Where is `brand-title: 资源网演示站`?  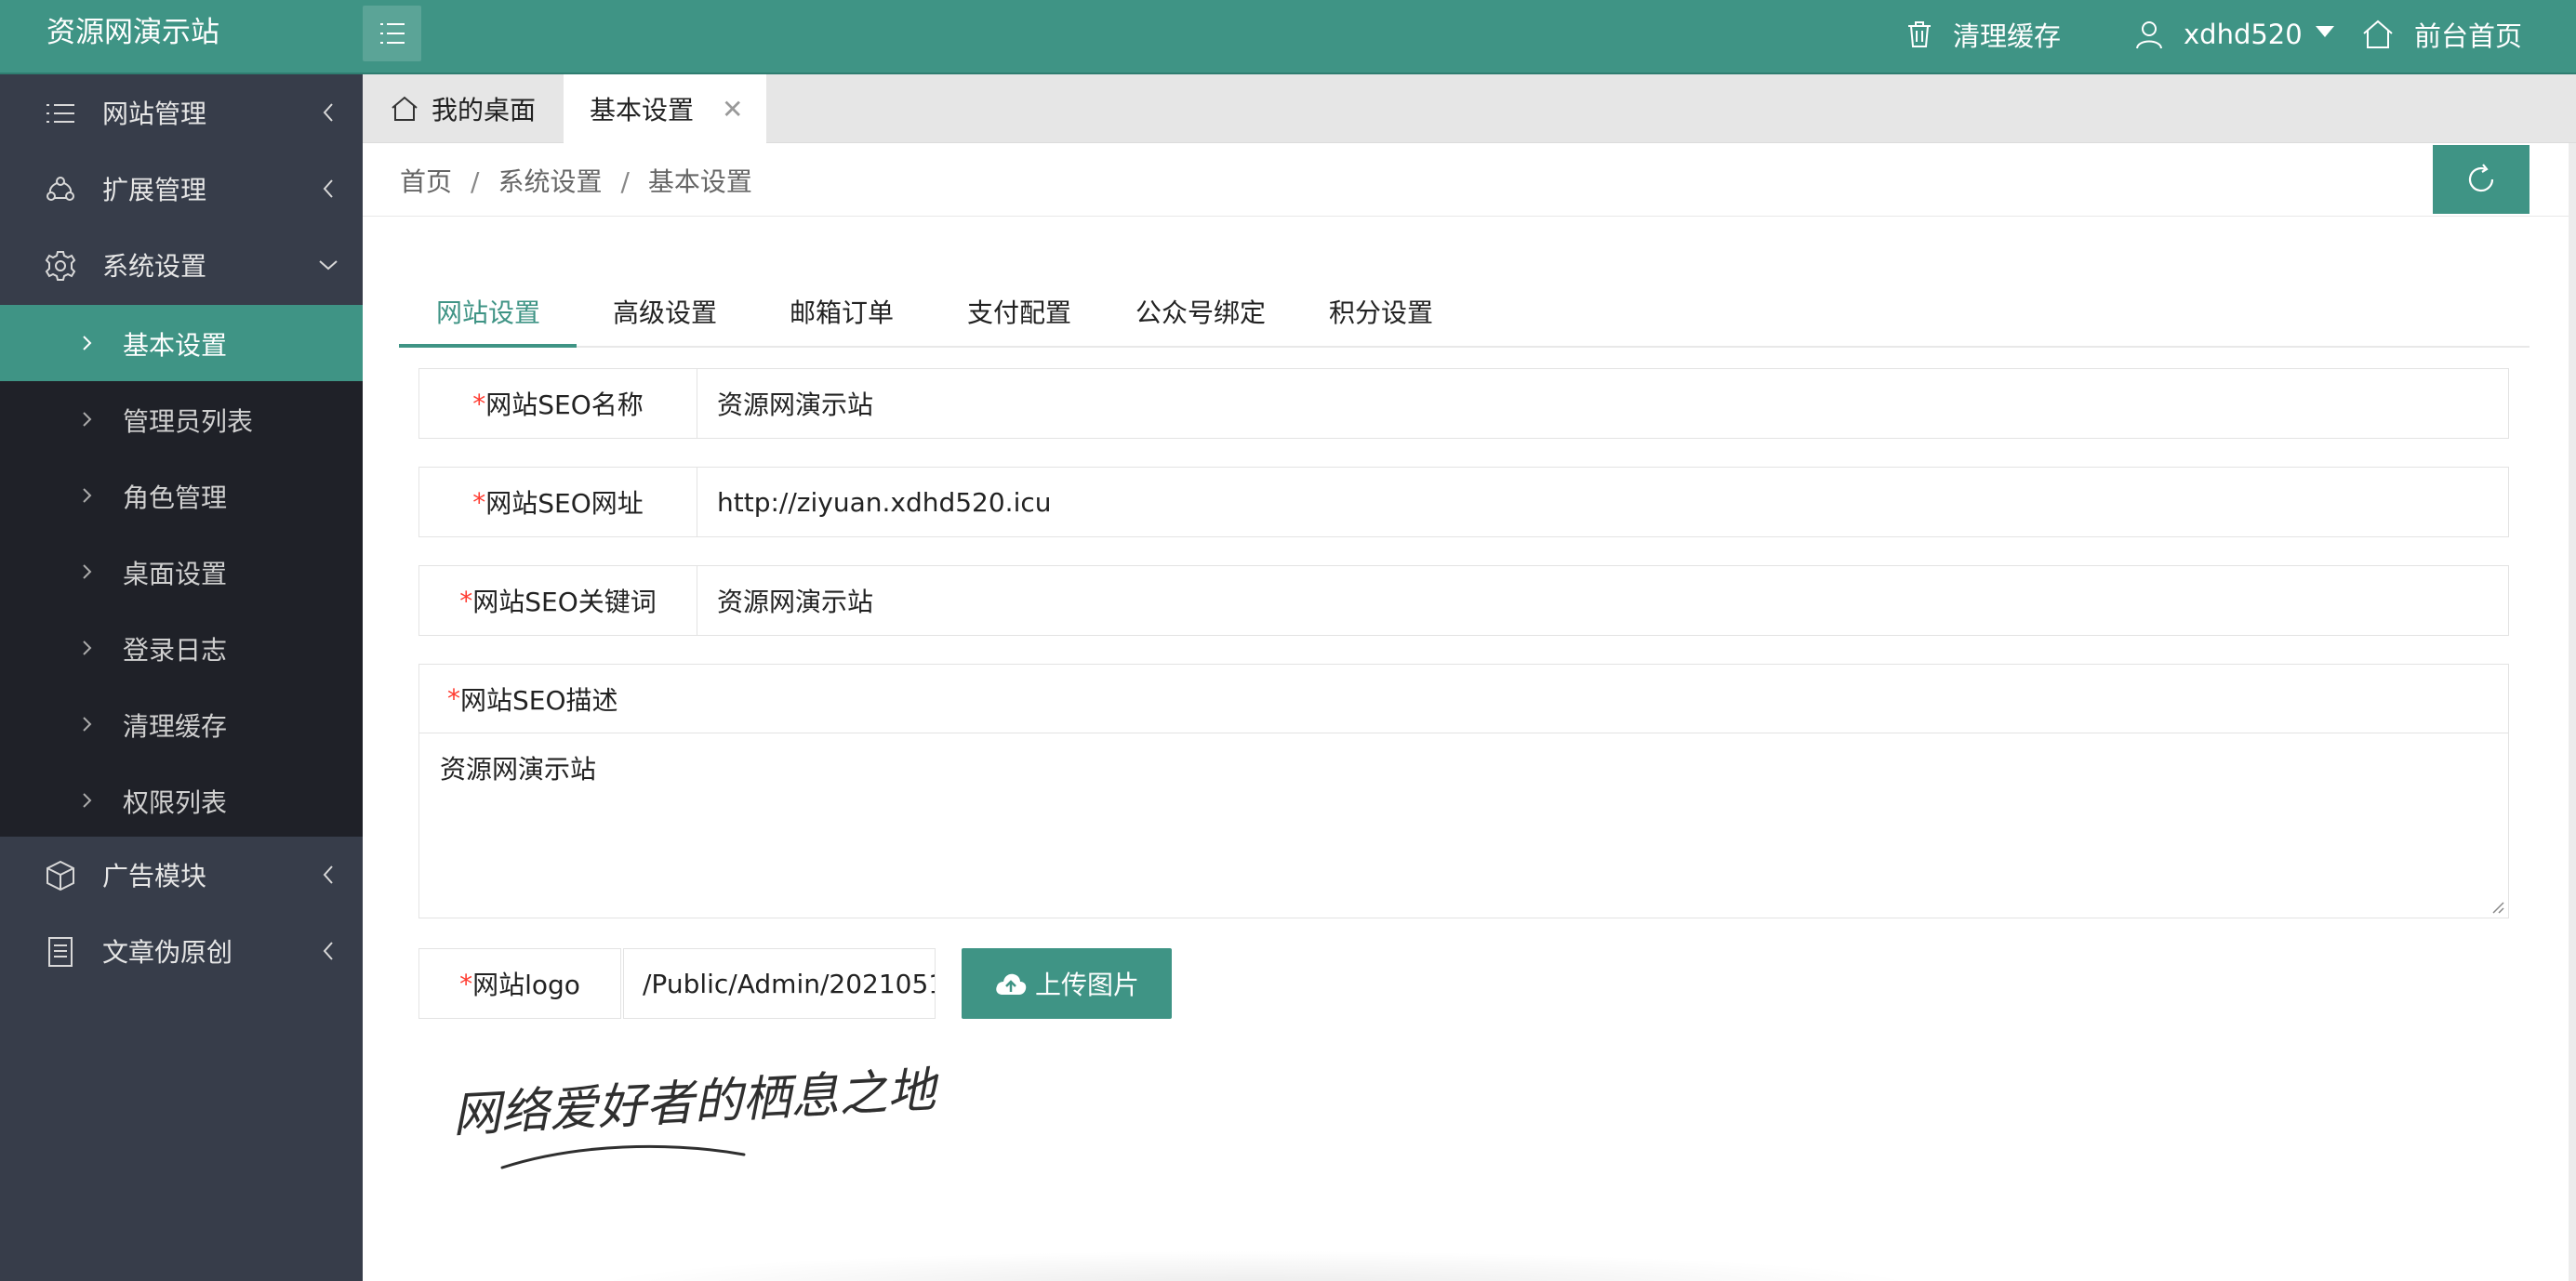 brand-title: 资源网演示站 is located at coordinates (132, 37).